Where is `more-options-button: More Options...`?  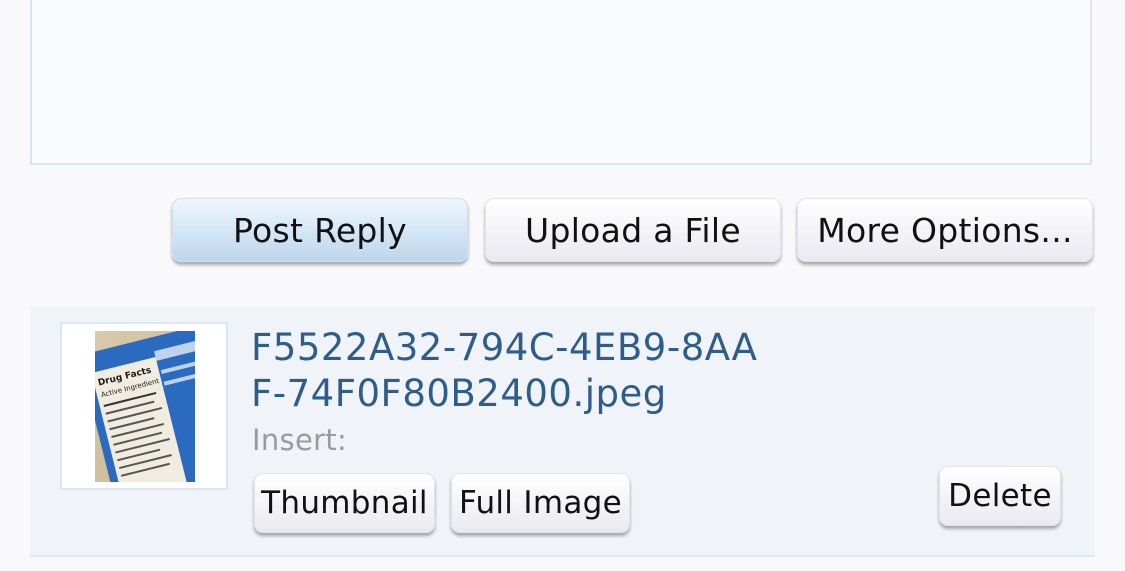
more-options-button: More Options... is located at coordinates (945, 230).